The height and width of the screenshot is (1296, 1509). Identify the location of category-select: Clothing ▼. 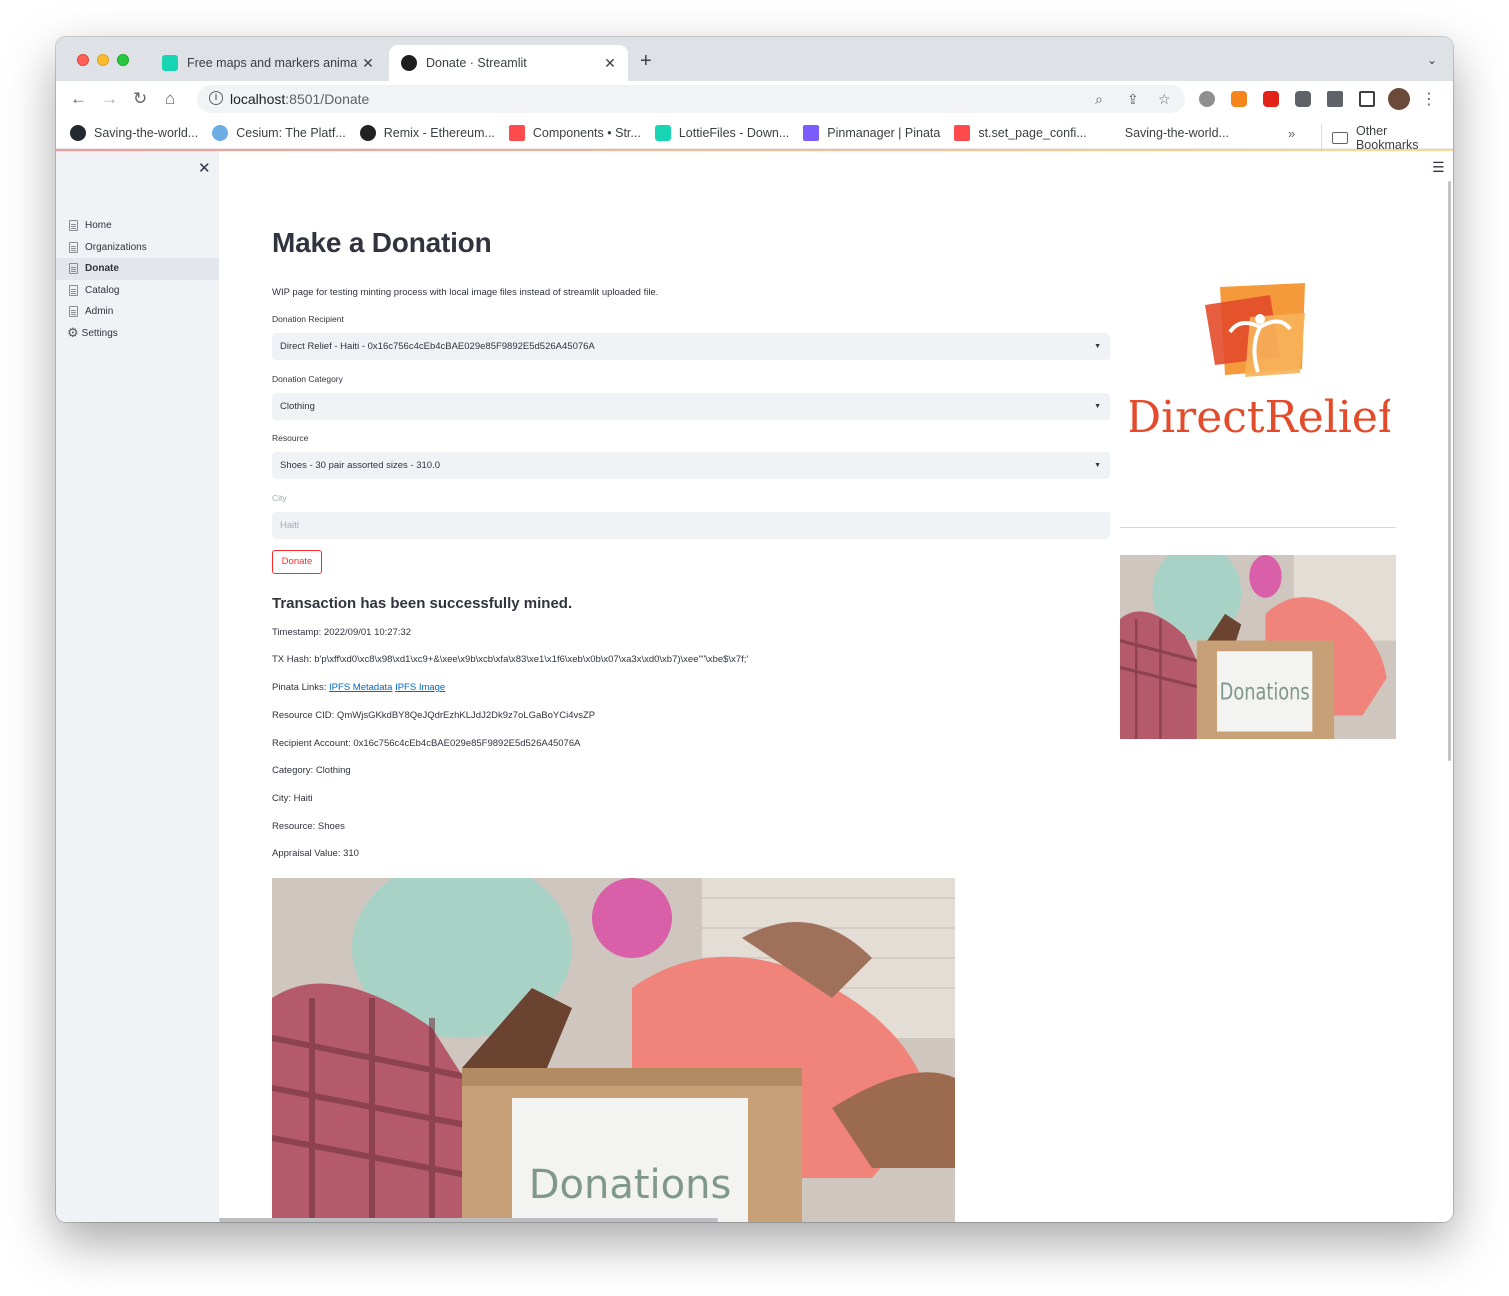
(691, 406).